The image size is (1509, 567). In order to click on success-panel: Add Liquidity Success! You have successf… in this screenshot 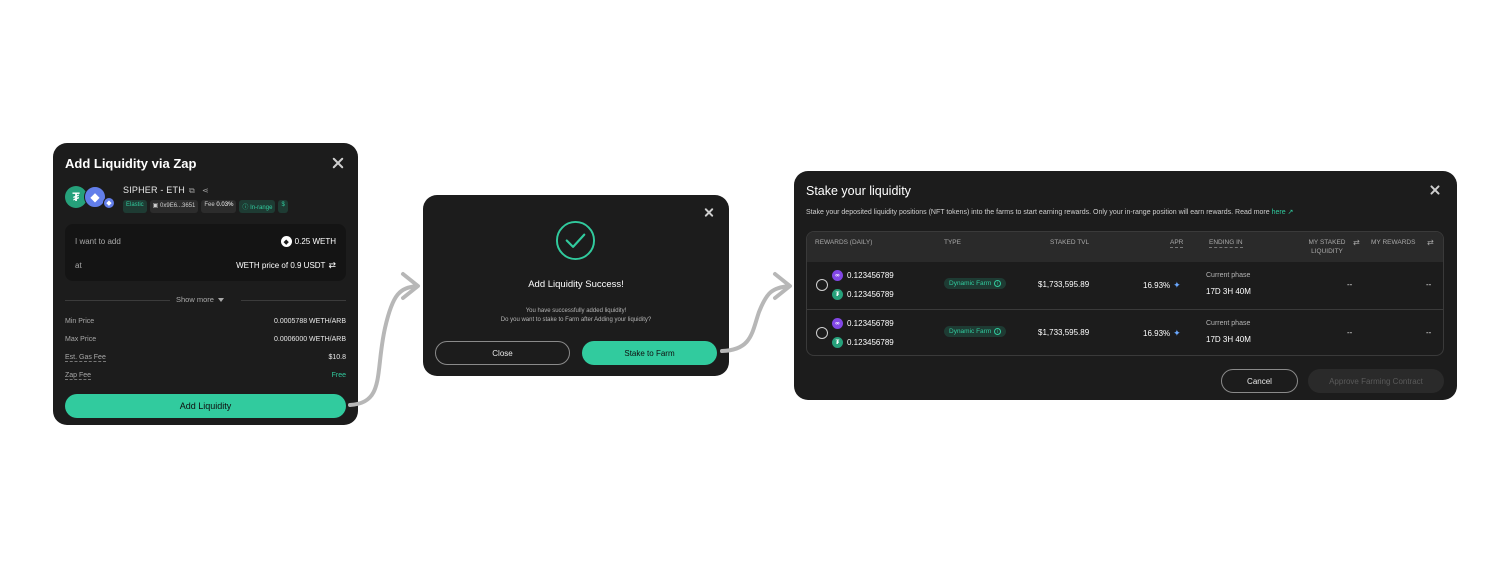, I will do `click(576, 285)`.